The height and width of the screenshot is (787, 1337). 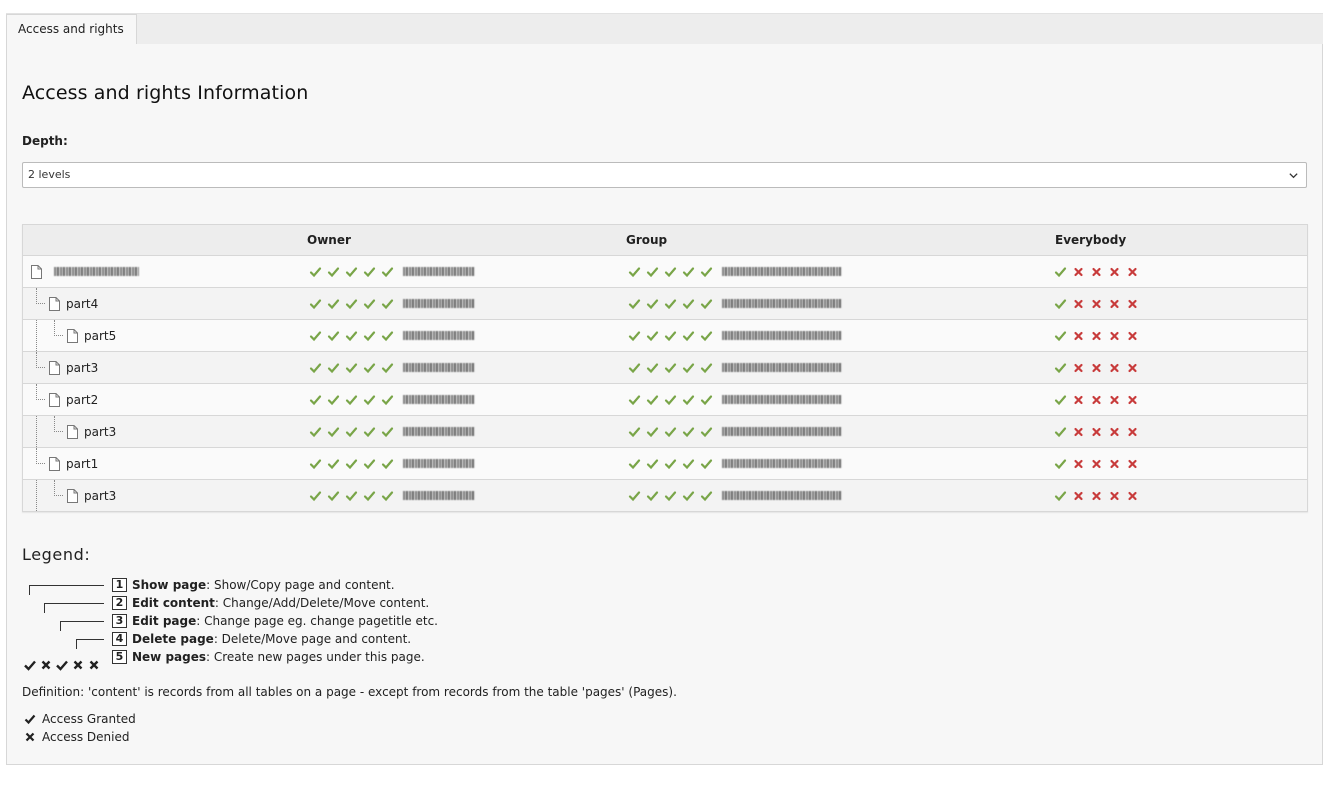 What do you see at coordinates (82, 464) in the screenshot?
I see `page-name: part1` at bounding box center [82, 464].